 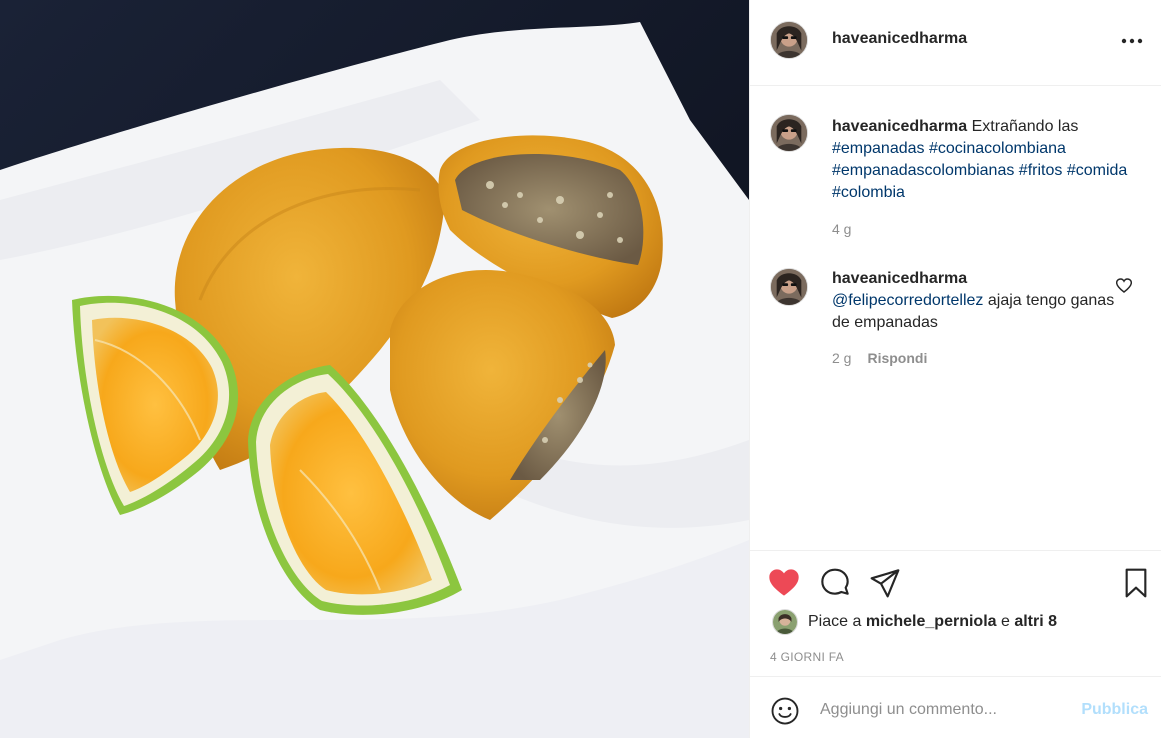 I want to click on comment-username: haveanicedharma, so click(x=899, y=278).